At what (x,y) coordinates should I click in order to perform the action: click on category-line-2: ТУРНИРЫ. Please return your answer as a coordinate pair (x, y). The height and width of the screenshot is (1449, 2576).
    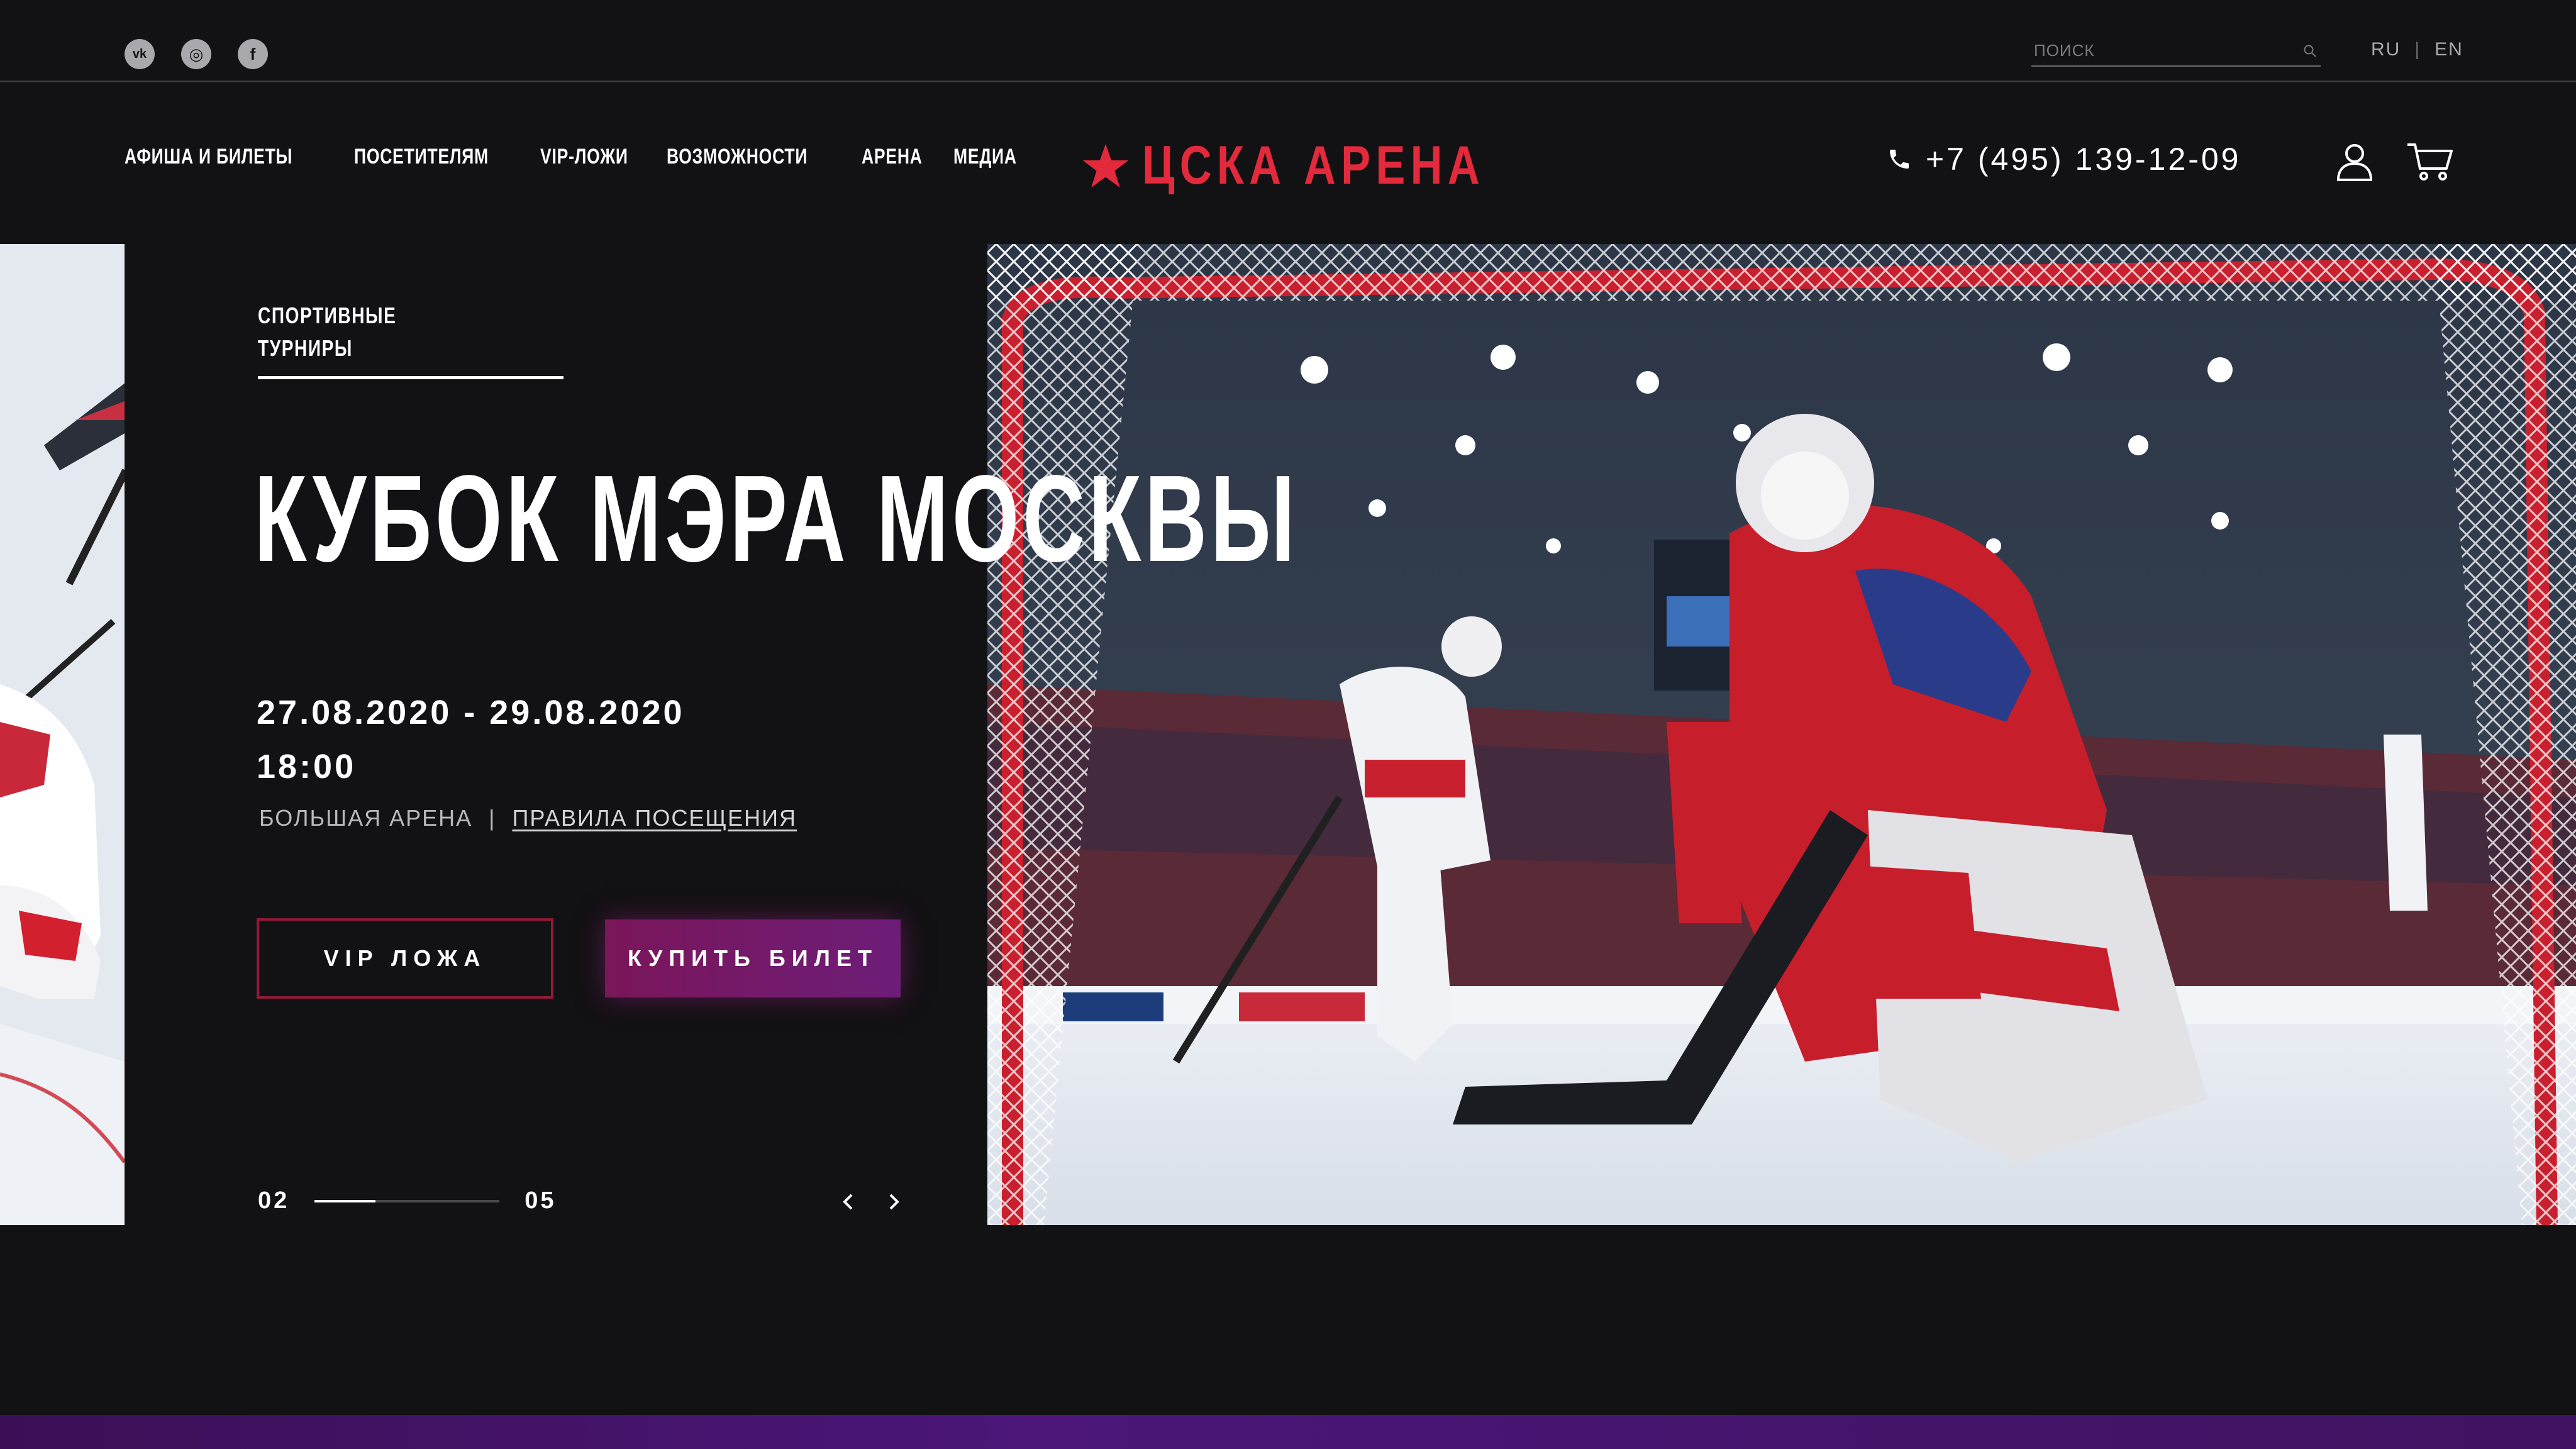
    Looking at the image, I should click on (305, 348).